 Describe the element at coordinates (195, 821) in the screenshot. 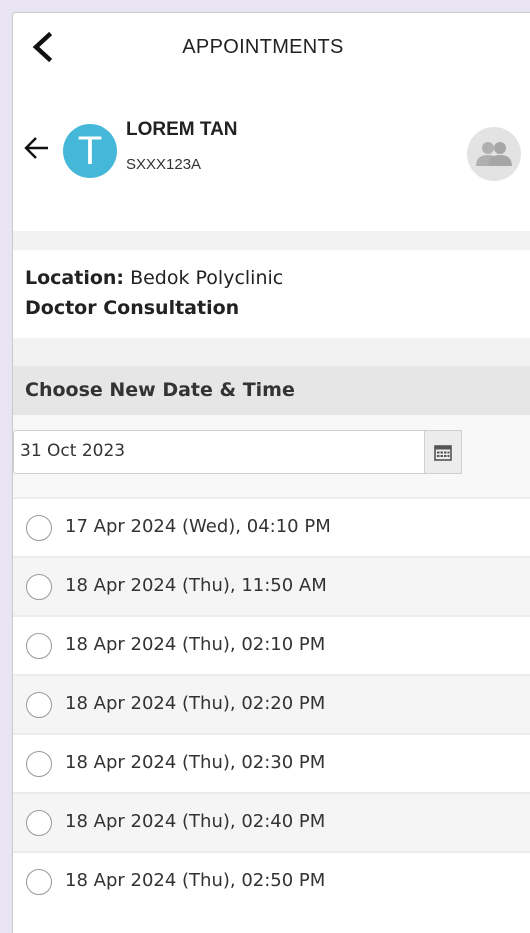

I see `time-slot-label: 18 Apr 2024 (Thu), 02:40 PM` at that location.